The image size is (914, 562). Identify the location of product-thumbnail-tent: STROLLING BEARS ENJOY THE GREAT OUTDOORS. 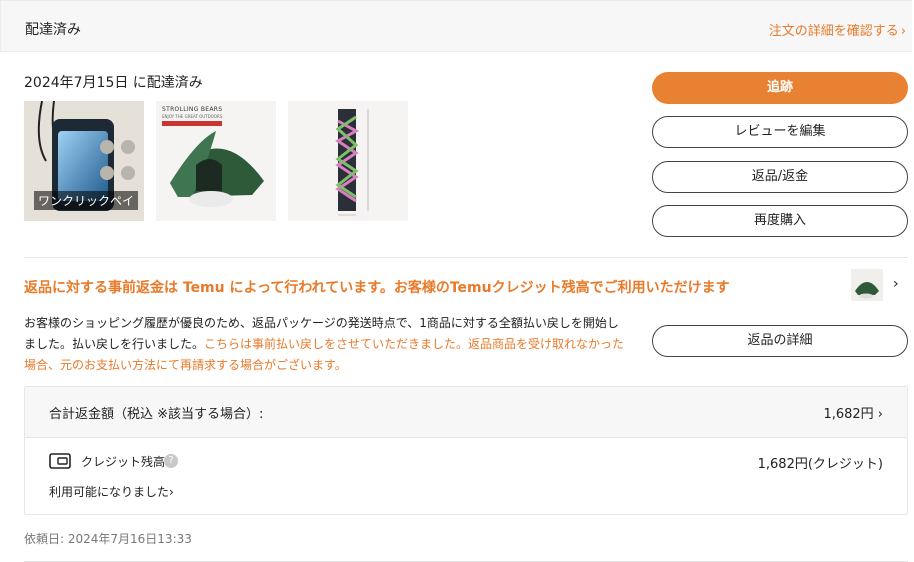
(216, 161).